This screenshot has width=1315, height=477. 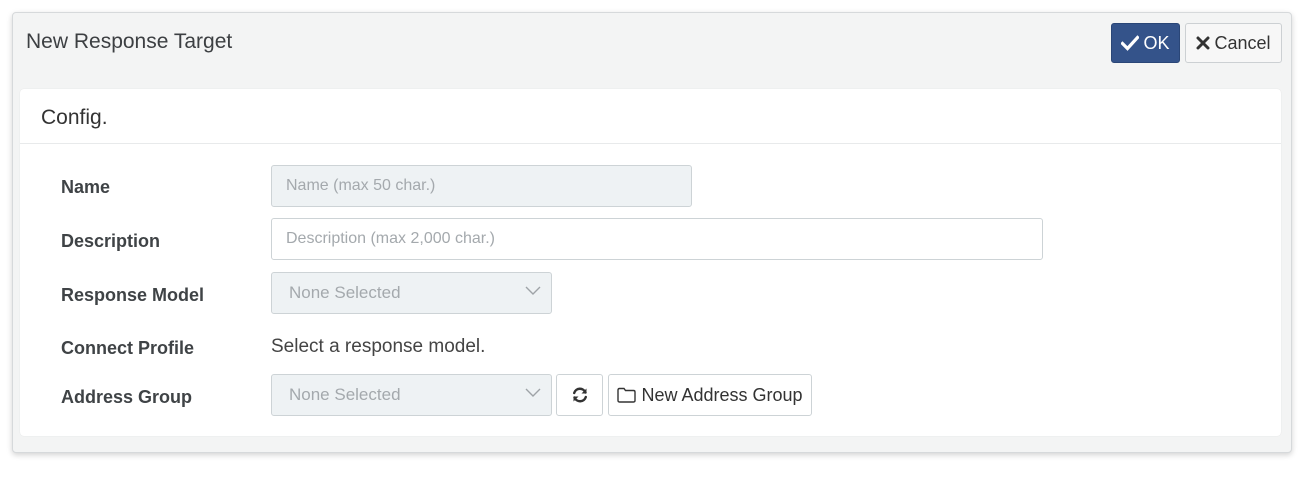 What do you see at coordinates (1130, 43) in the screenshot?
I see `check-icon` at bounding box center [1130, 43].